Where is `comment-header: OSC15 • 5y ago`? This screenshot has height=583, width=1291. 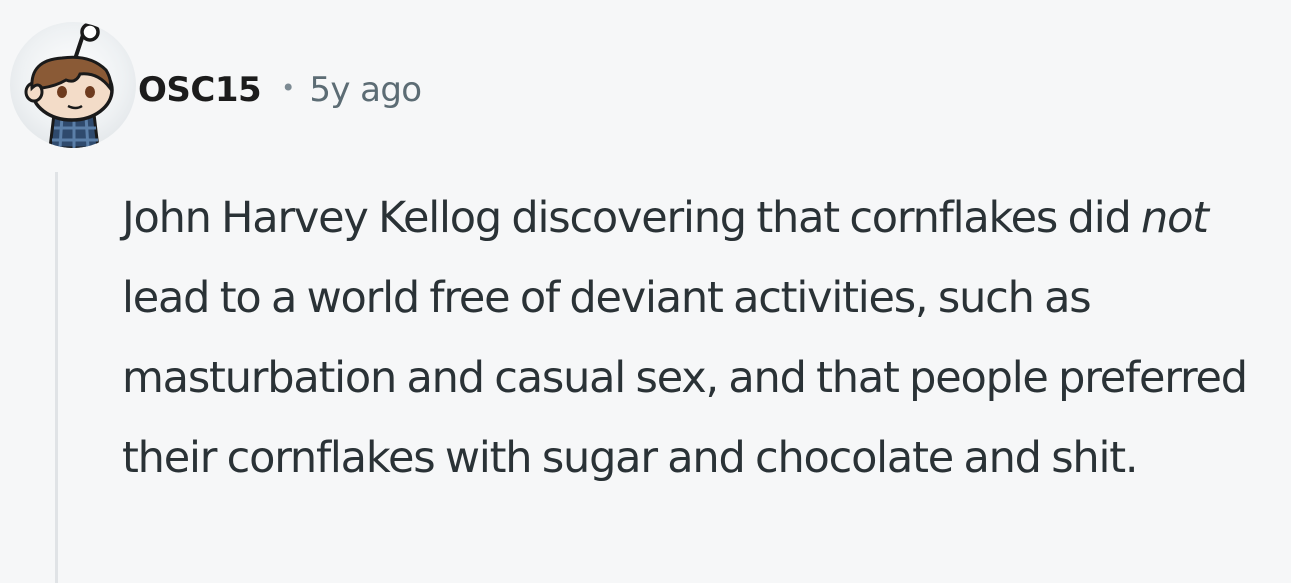 comment-header: OSC15 • 5y ago is located at coordinates (280, 90).